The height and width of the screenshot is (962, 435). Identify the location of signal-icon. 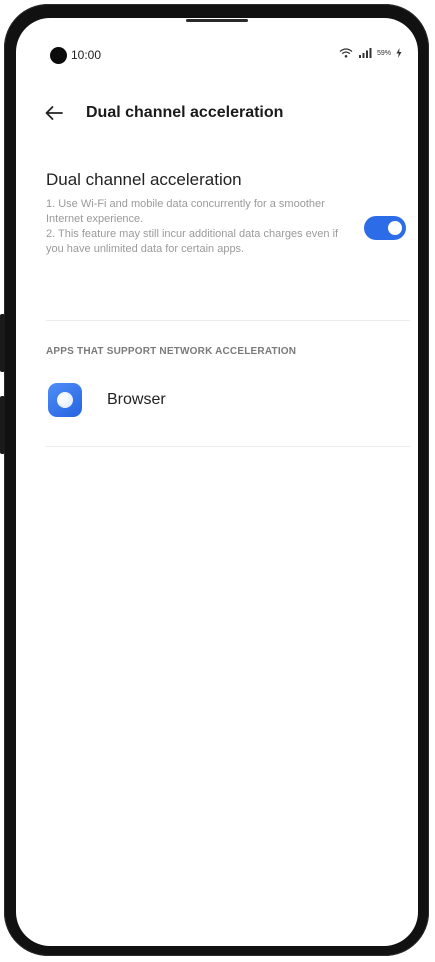
(365, 53).